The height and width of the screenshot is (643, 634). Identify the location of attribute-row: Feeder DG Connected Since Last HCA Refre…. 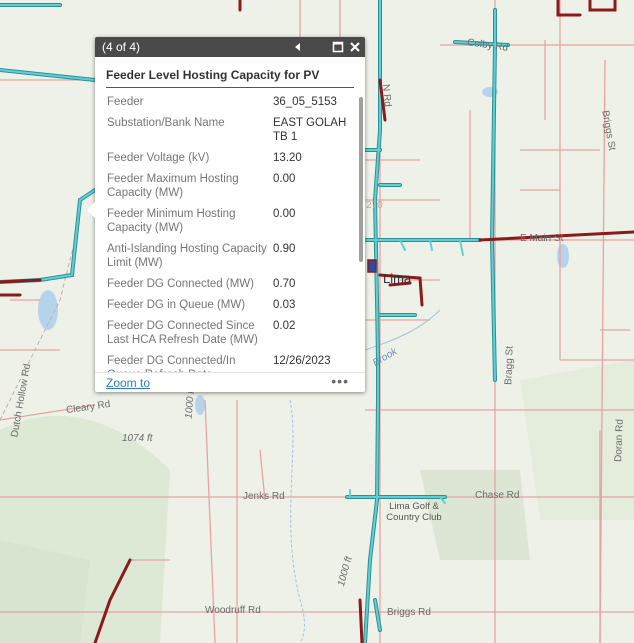
(228, 336).